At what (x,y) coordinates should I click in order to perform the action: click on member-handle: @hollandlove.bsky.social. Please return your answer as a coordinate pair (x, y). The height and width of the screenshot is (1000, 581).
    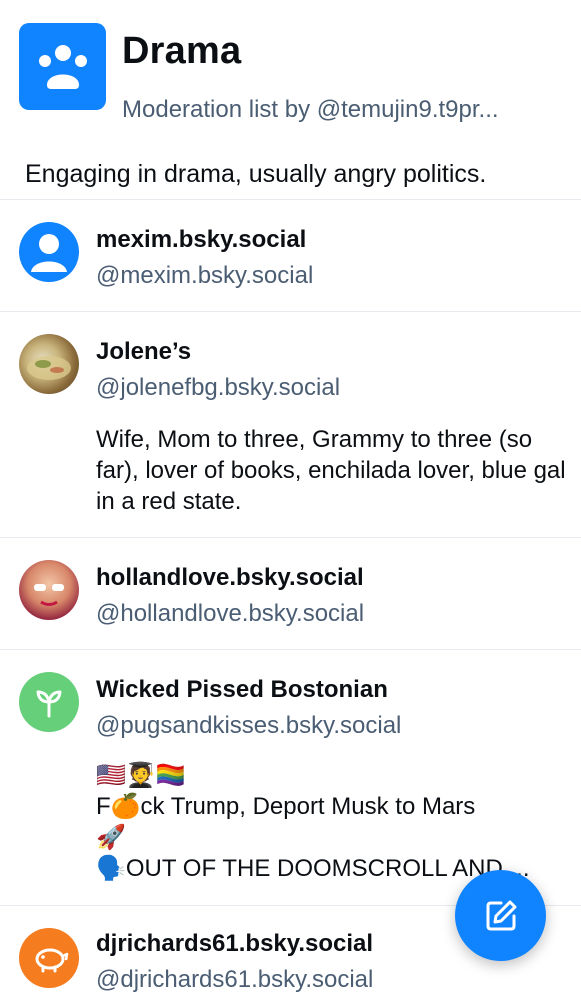
    Looking at the image, I should click on (230, 613).